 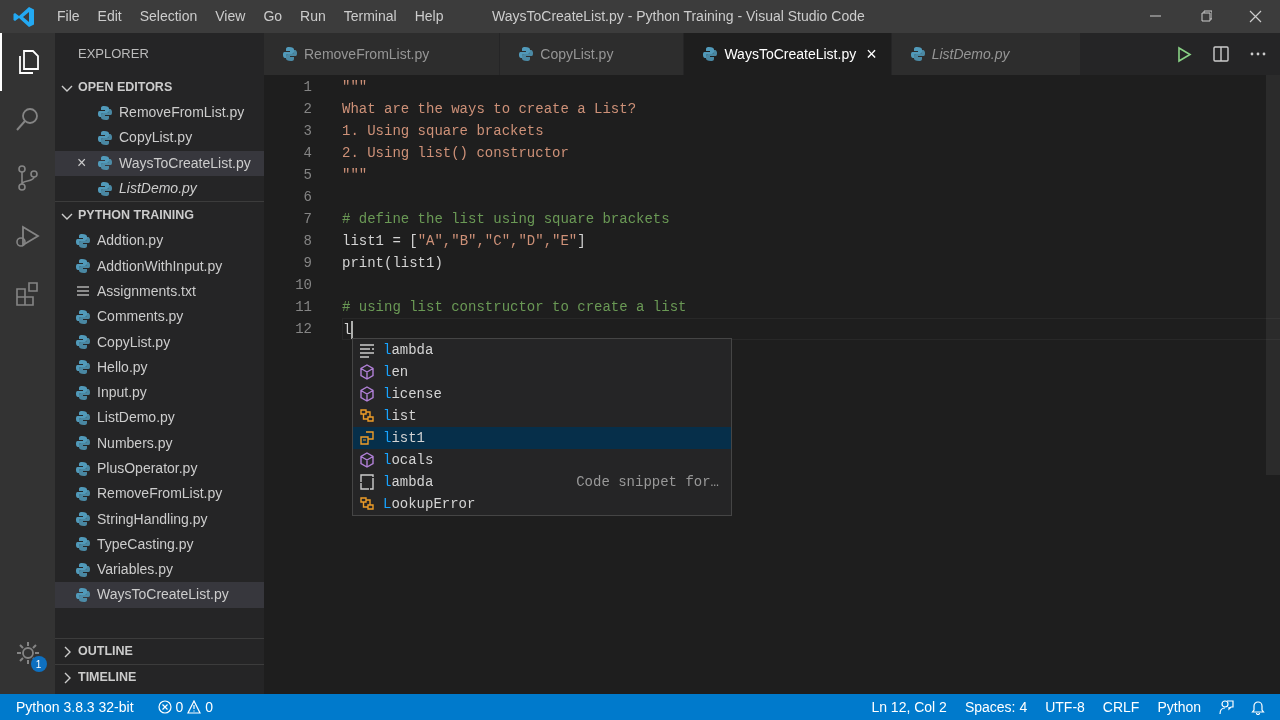 I want to click on line-number: 11, so click(x=303, y=307).